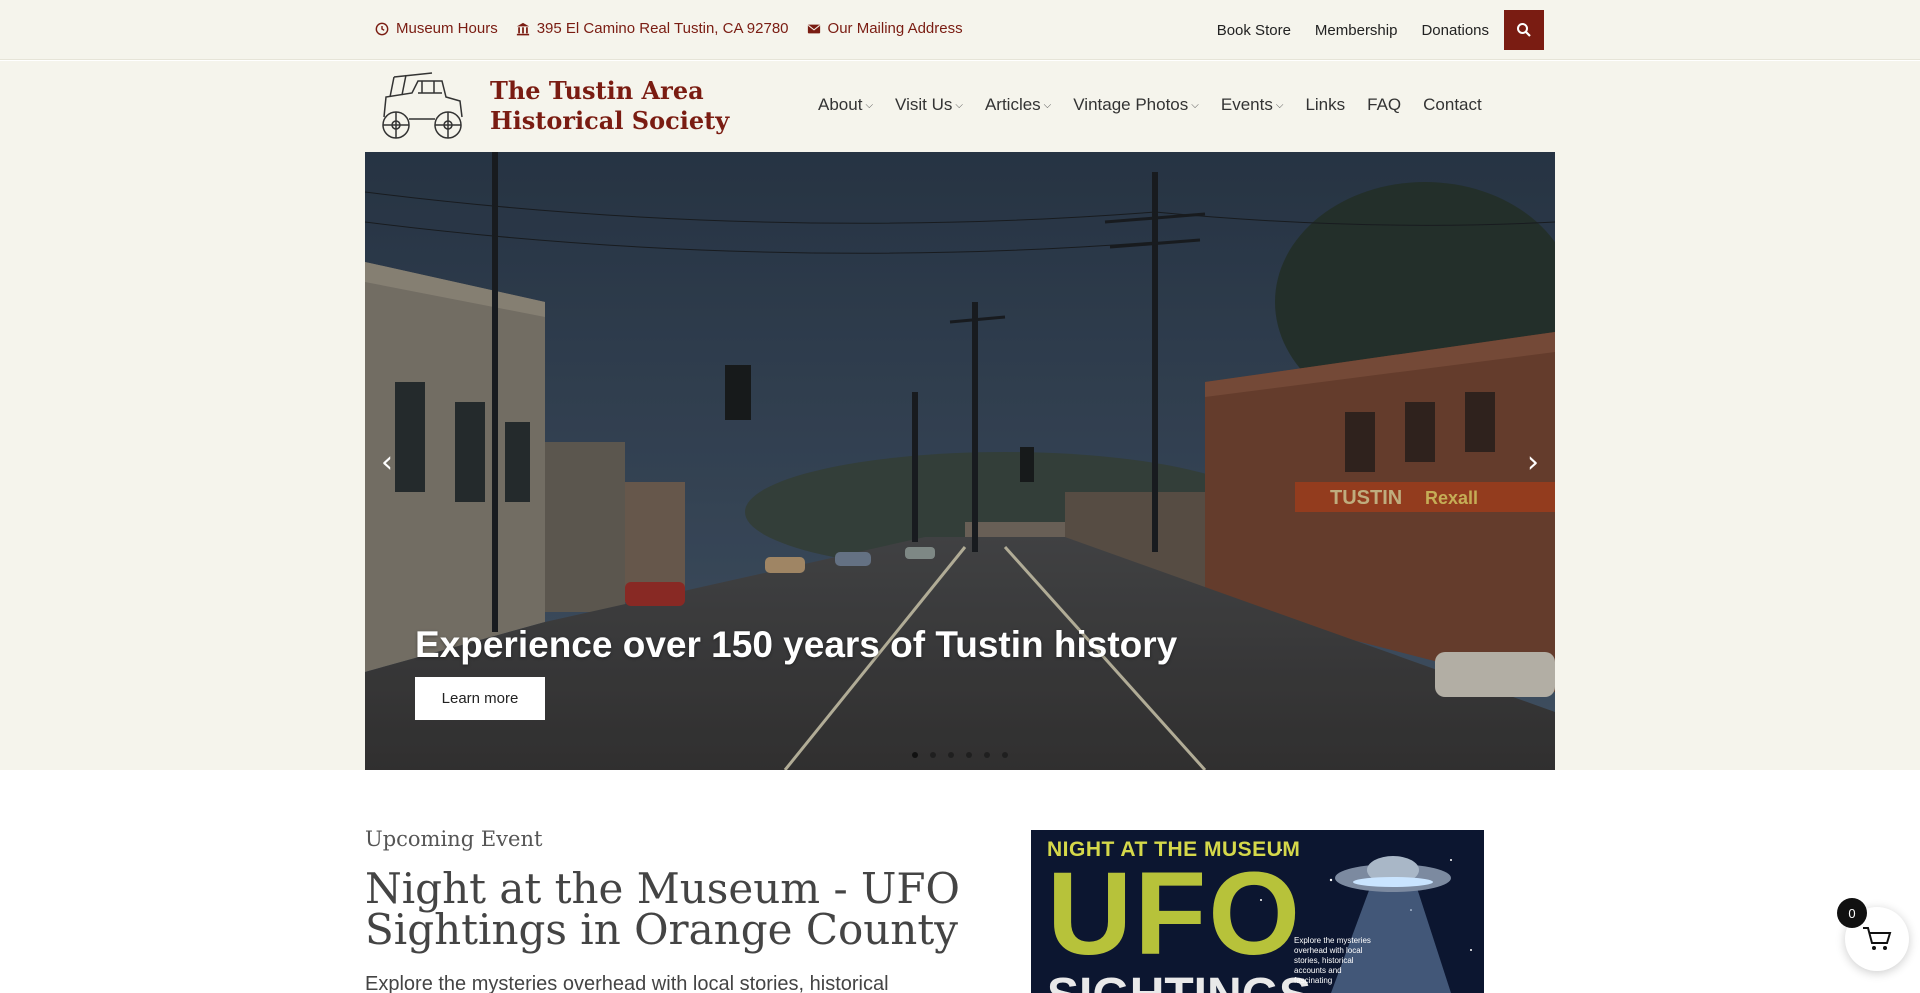 Image resolution: width=1920 pixels, height=993 pixels. I want to click on nav-faq: FAQ, so click(1384, 105).